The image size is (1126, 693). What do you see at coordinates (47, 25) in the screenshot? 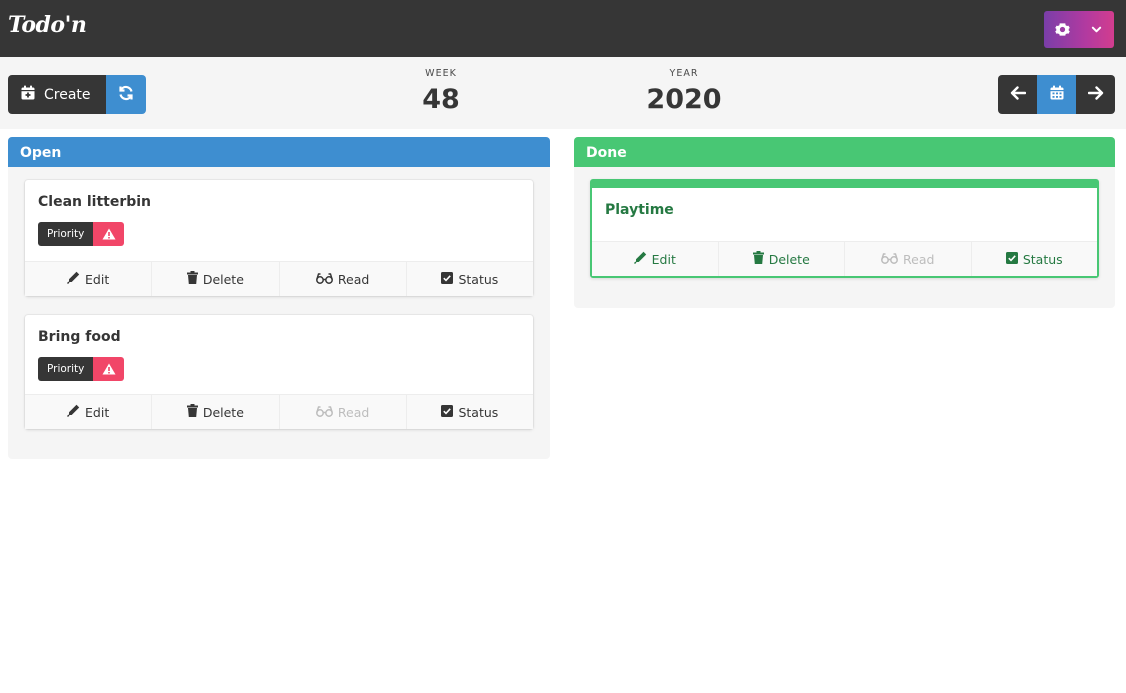
I see `app-logo: Todo'n` at bounding box center [47, 25].